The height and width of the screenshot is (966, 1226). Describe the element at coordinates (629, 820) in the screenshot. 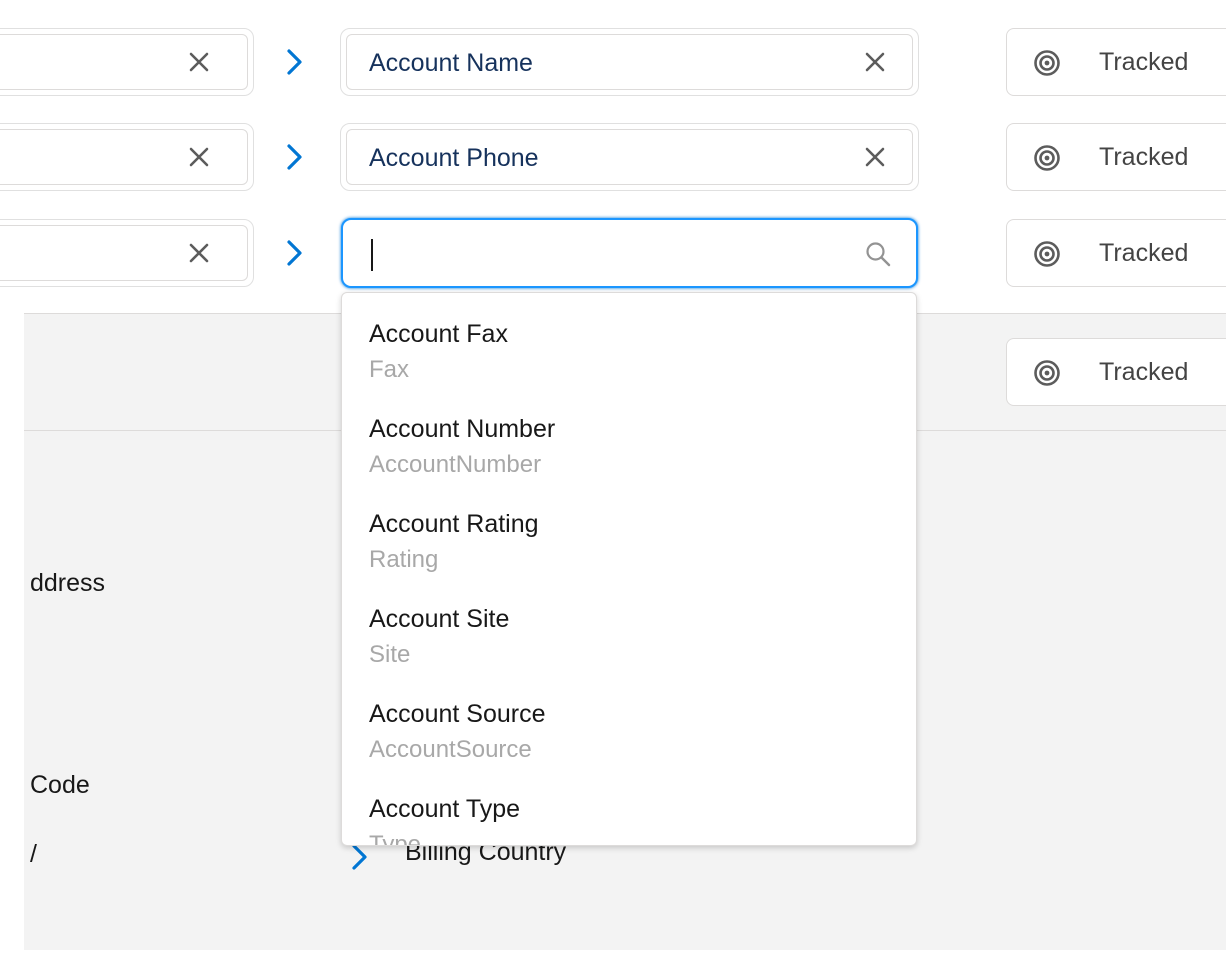

I see `dropdown-option: Account Type Type` at that location.